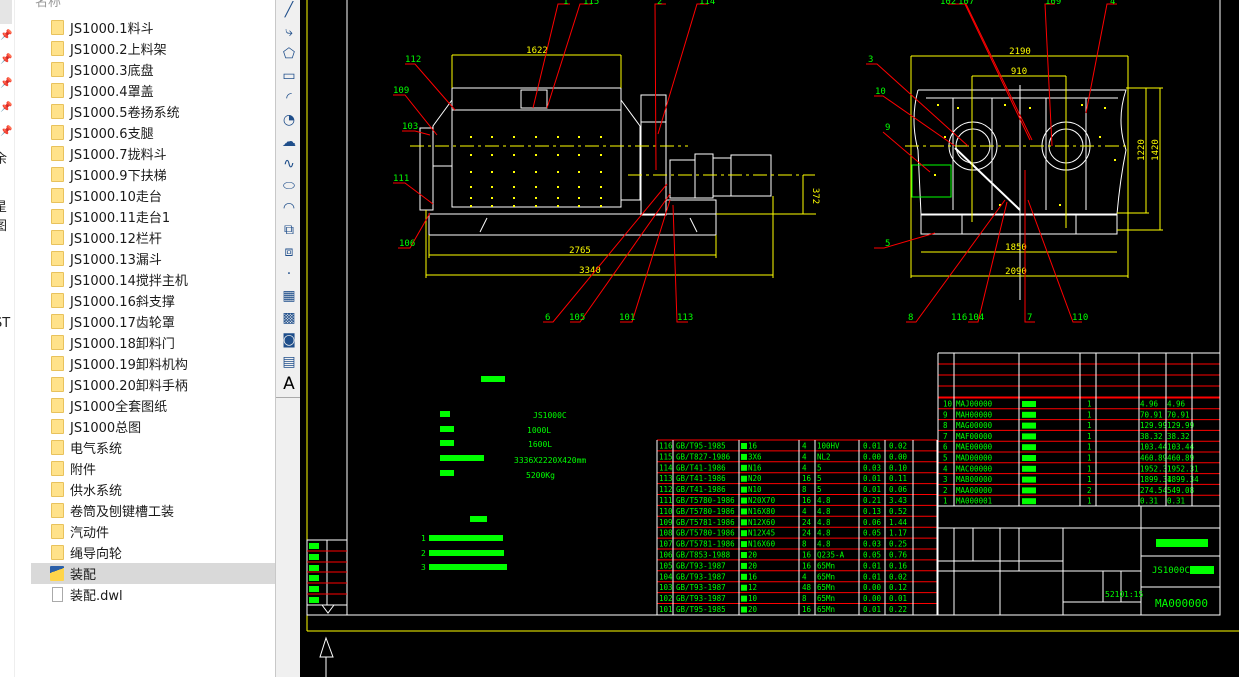  I want to click on folder-item: JS1000全套图纸, so click(153, 405).